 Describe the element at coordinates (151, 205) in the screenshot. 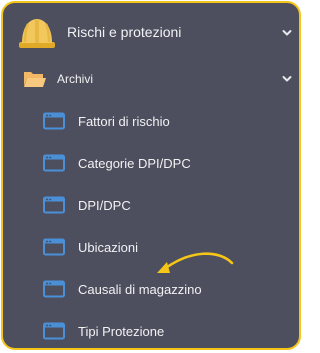

I see `menu-item-dpi-dpc: DPI/DPC` at that location.